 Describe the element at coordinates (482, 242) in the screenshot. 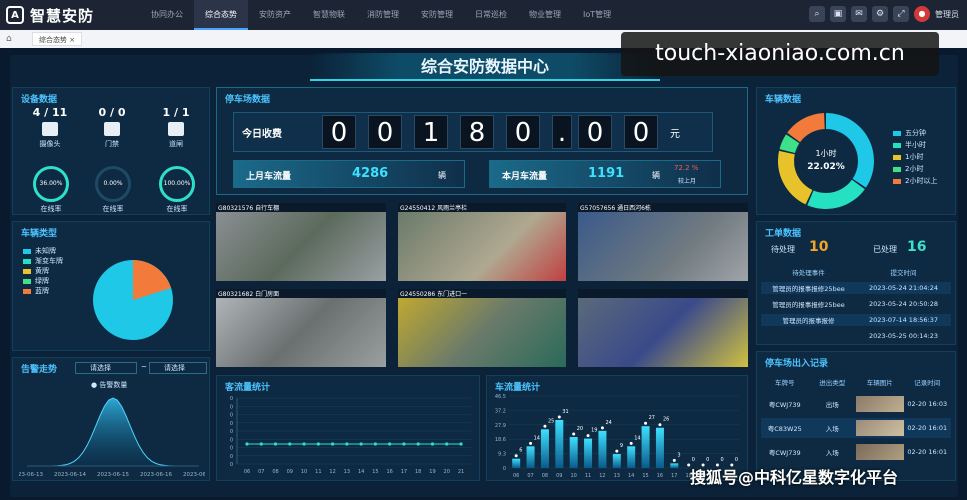

I see `camera-feed: G24550412 风雨兰亭栏` at that location.